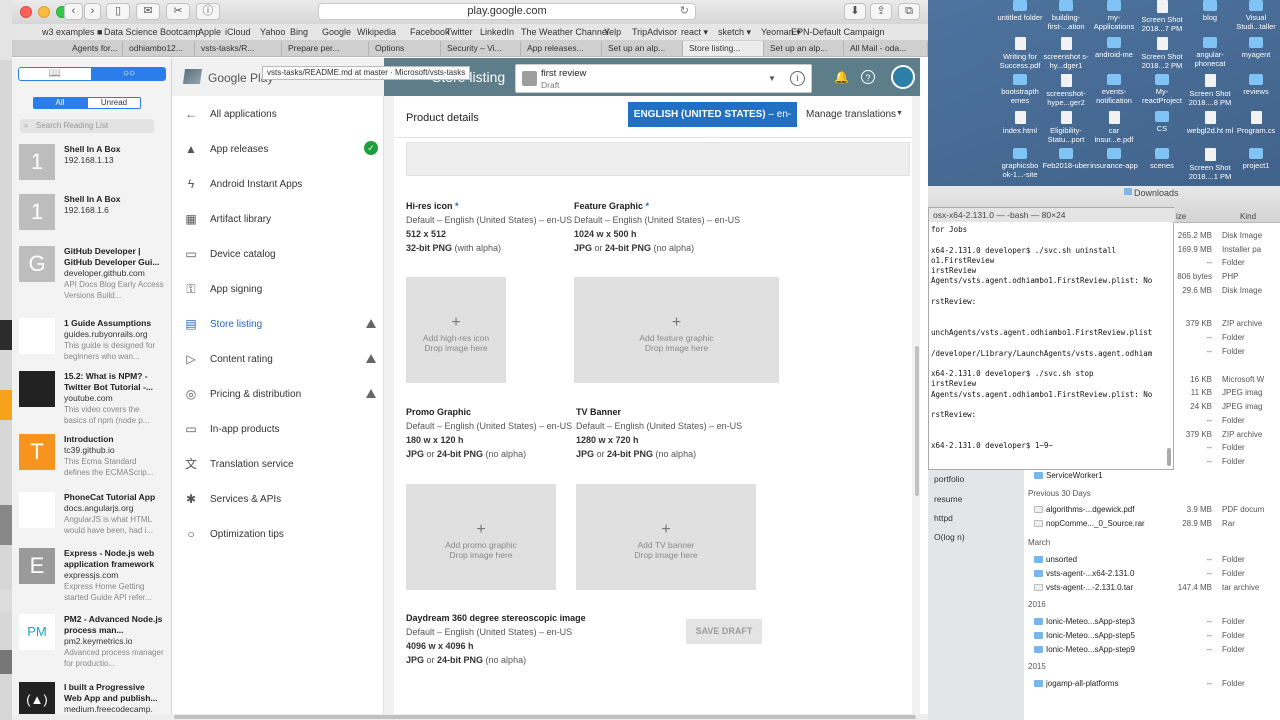 This screenshot has width=1280, height=720. What do you see at coordinates (278, 360) in the screenshot?
I see `nav-item-content-rating: ▷ Content rating` at bounding box center [278, 360].